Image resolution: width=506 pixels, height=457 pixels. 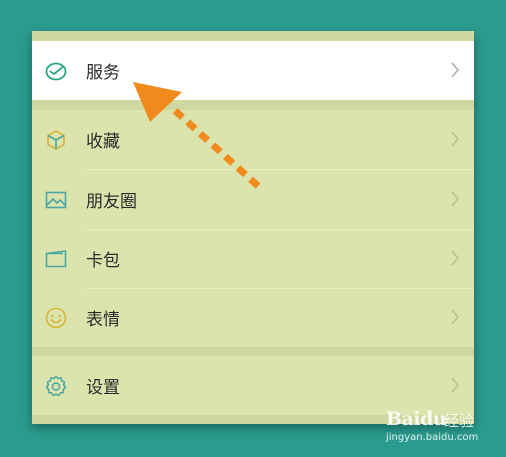 I want to click on menu-item-label: 设置, so click(x=103, y=388).